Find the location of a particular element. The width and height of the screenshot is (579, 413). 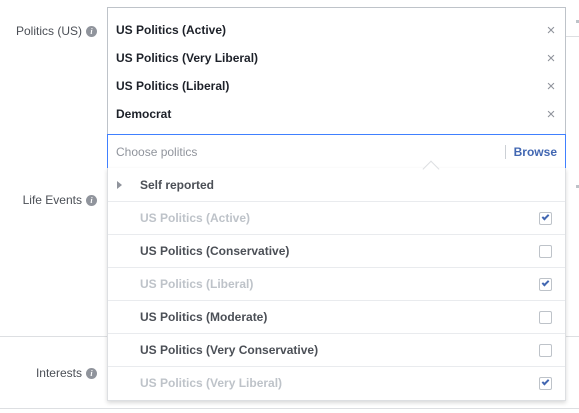

token-label: Democrat is located at coordinates (144, 114).